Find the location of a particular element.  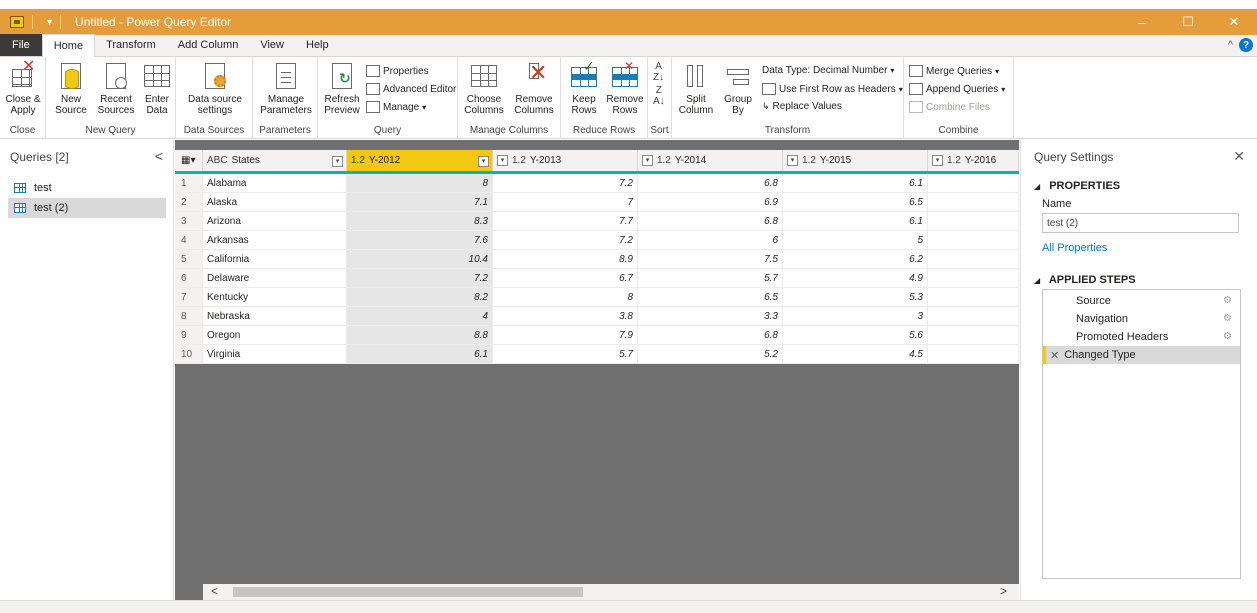

cell-y-2014: 6.5 is located at coordinates (710, 297).